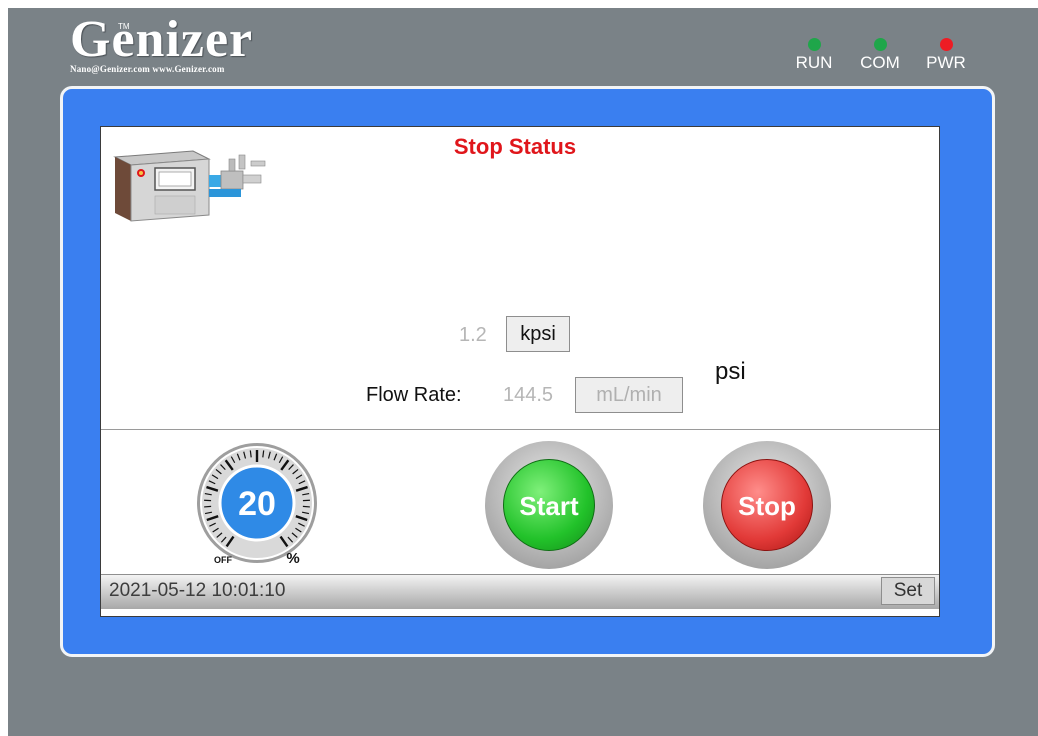  I want to click on start-button-label: Start, so click(549, 505).